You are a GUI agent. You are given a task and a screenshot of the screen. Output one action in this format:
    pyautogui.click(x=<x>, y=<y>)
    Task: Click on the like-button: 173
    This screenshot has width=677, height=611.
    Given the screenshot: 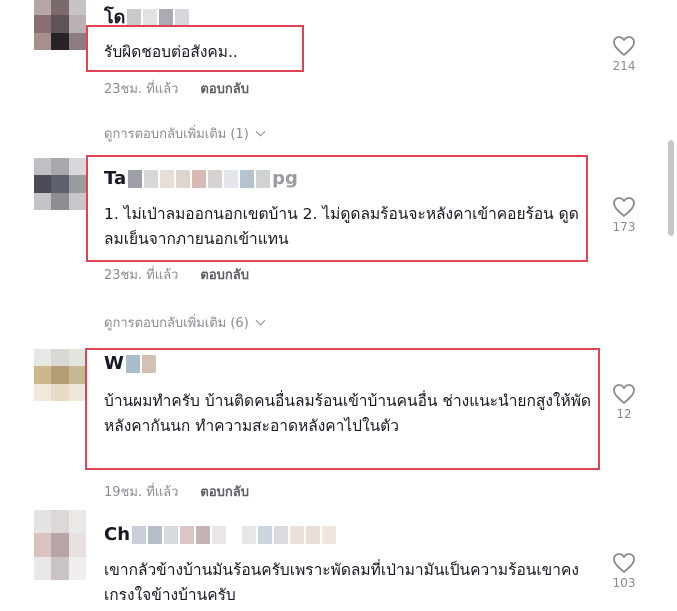 What is the action you would take?
    pyautogui.click(x=624, y=215)
    